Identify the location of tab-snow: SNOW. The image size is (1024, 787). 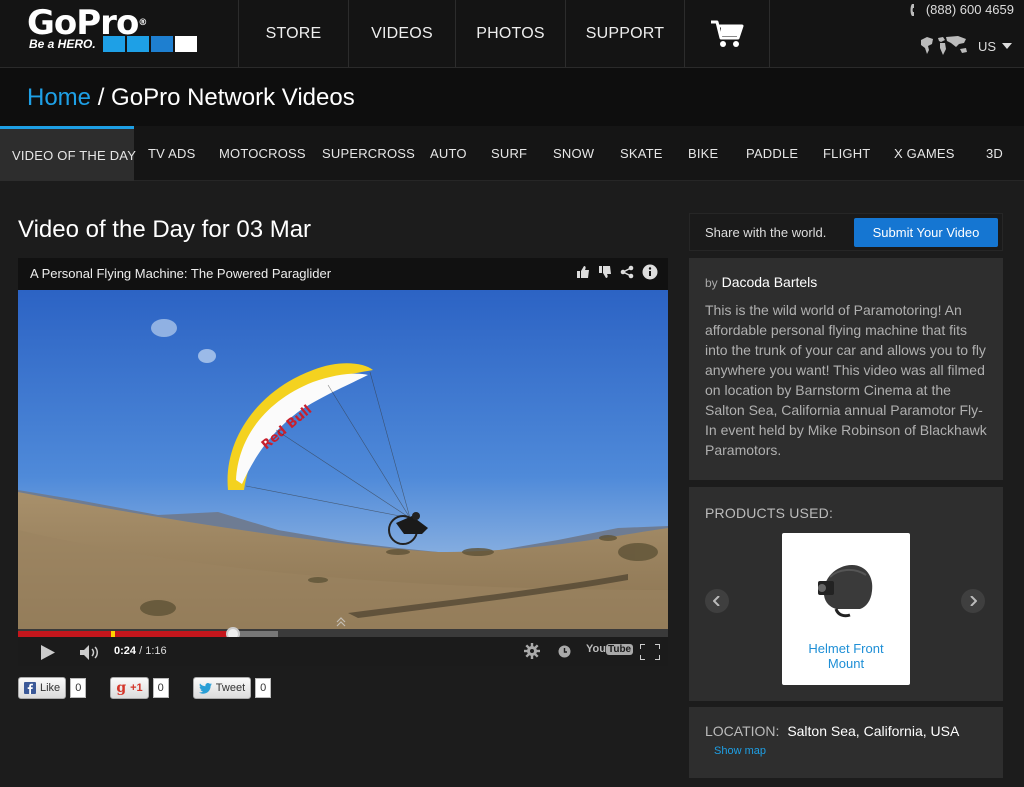
(573, 153).